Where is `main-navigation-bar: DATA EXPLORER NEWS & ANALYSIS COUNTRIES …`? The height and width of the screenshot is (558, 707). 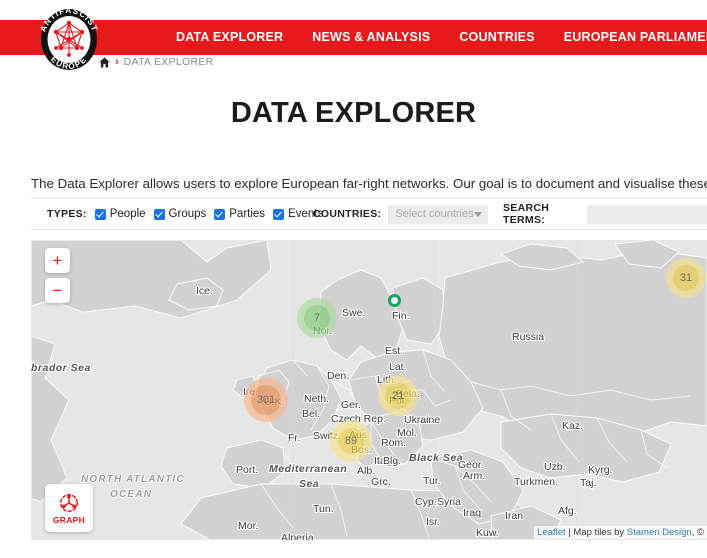
main-navigation-bar: DATA EXPLORER NEWS & ANALYSIS COUNTRIES … is located at coordinates (353, 37).